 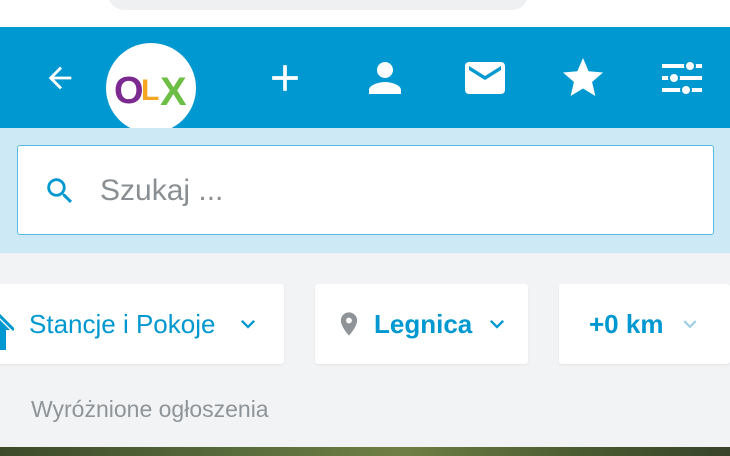 I want to click on svg-text: L, so click(x=150, y=90).